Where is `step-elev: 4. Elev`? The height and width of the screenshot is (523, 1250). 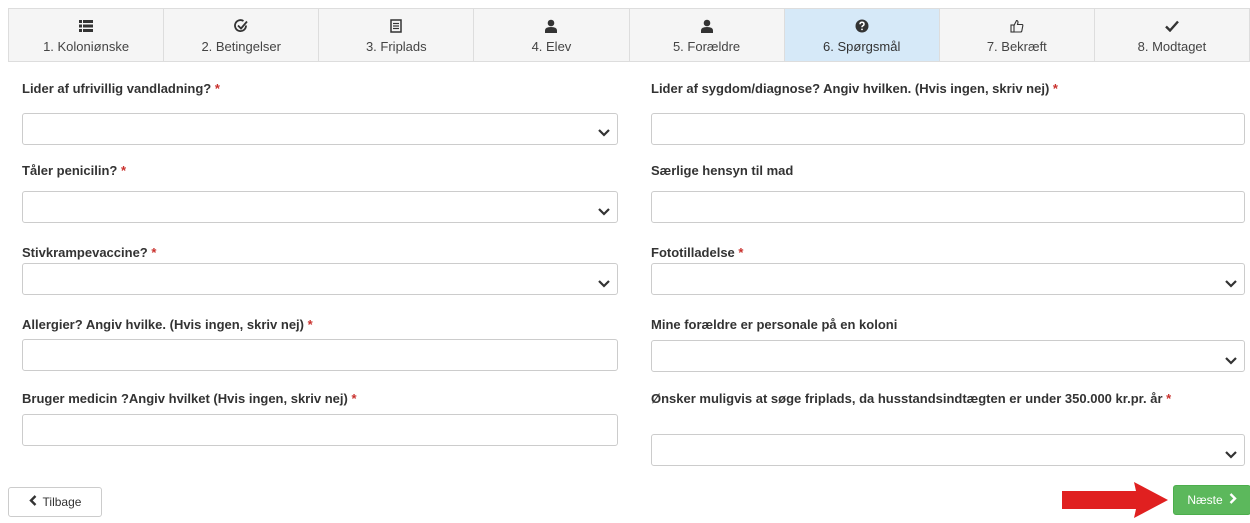 step-elev: 4. Elev is located at coordinates (552, 35).